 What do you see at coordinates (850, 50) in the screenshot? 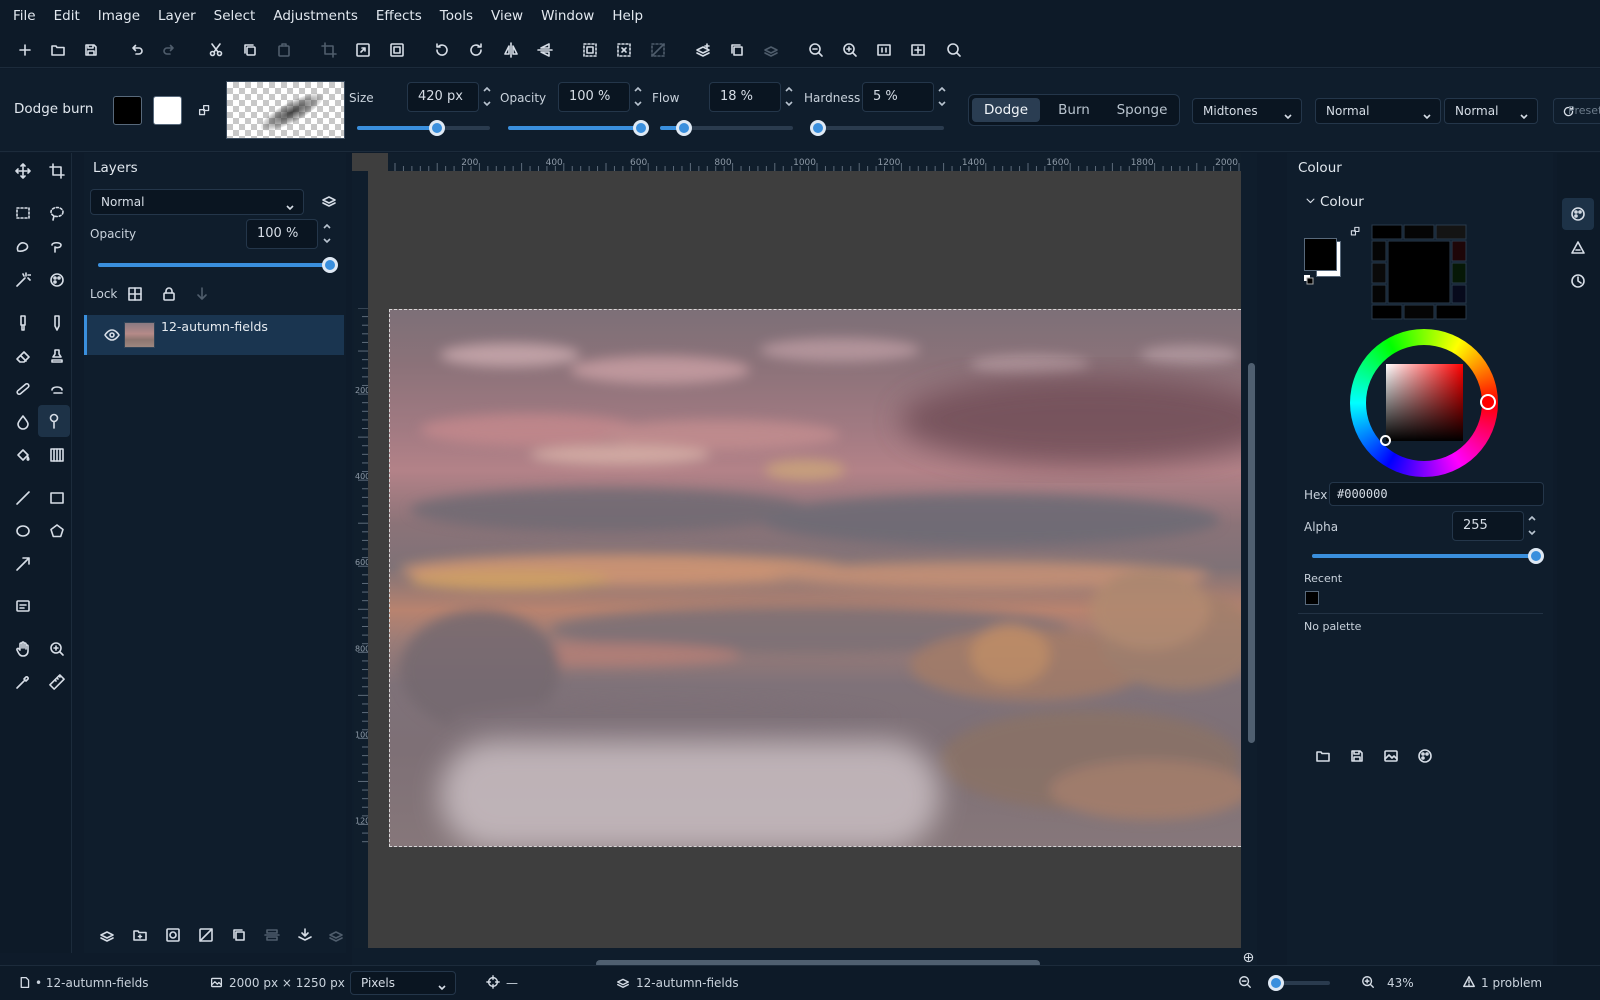
I see `zoom-in-icon` at bounding box center [850, 50].